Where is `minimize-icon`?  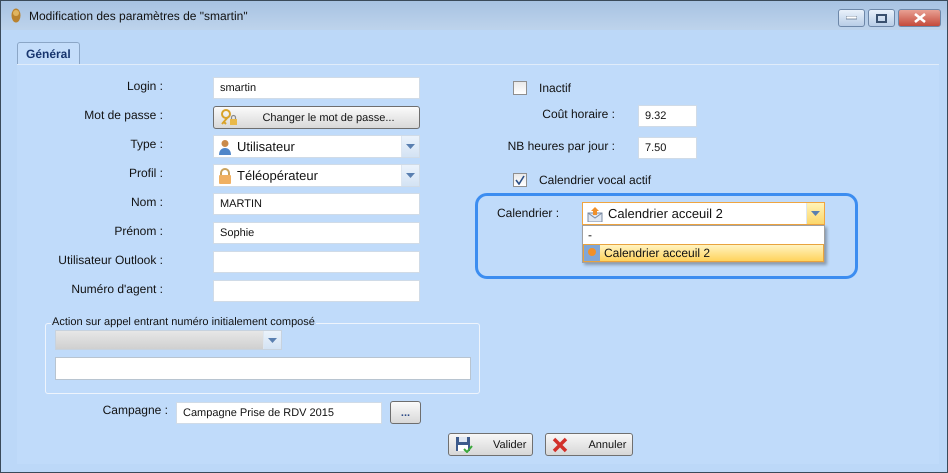 minimize-icon is located at coordinates (851, 18).